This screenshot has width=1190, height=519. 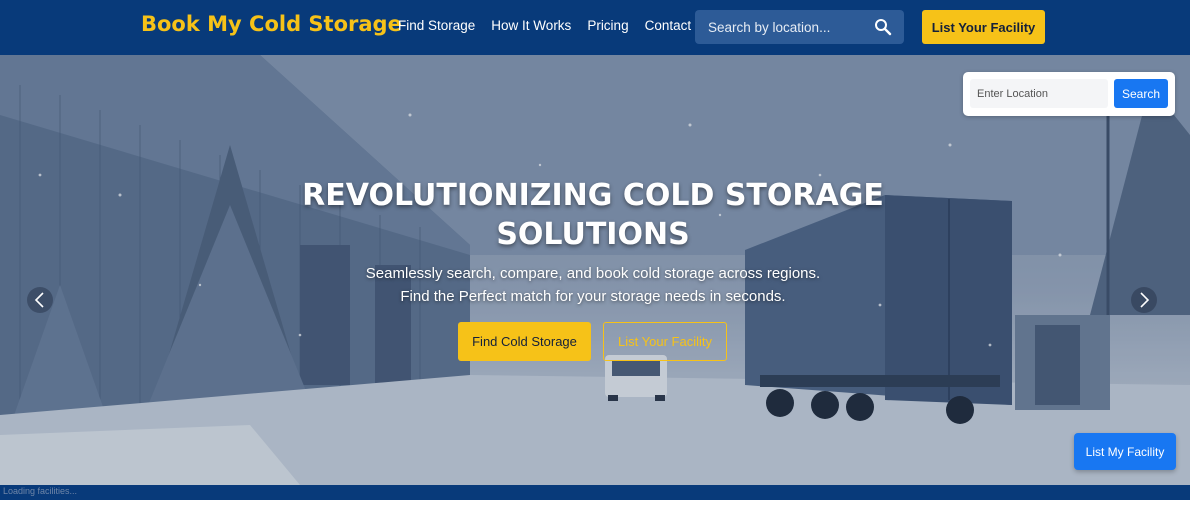 What do you see at coordinates (665, 341) in the screenshot?
I see `list-facility-hero-button: List Your Facility` at bounding box center [665, 341].